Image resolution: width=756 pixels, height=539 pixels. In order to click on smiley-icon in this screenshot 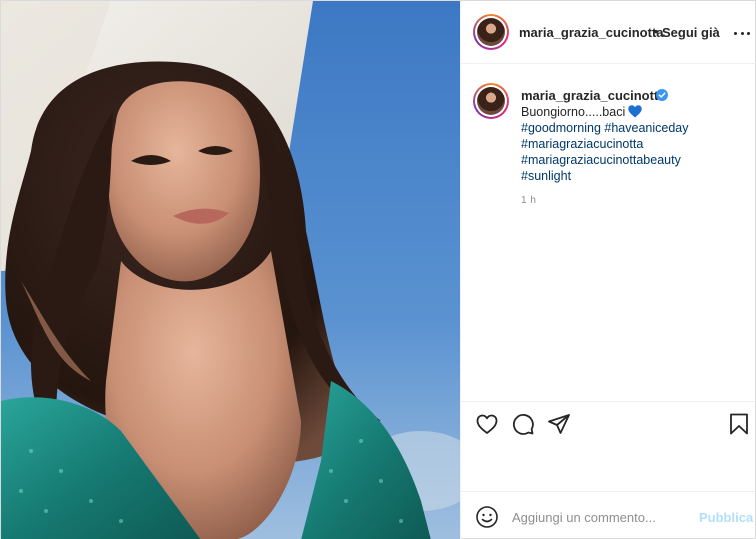, I will do `click(487, 517)`.